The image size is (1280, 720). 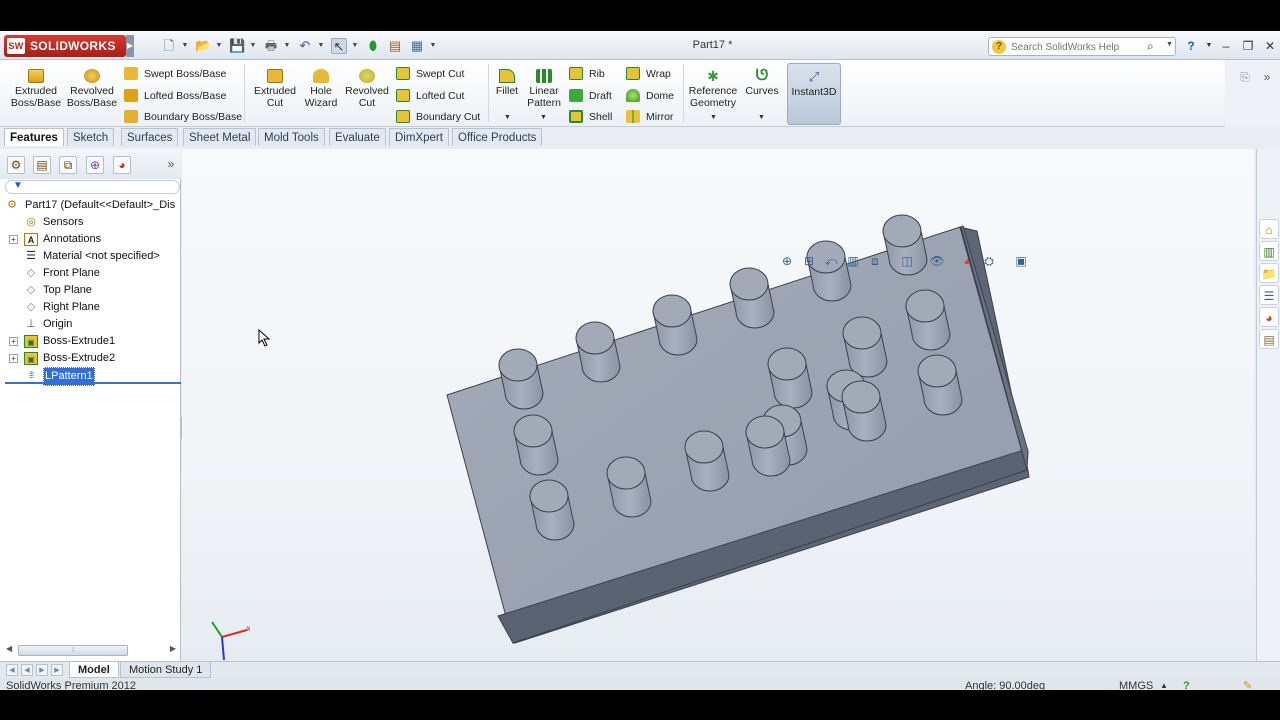 What do you see at coordinates (650, 96) in the screenshot?
I see `dome-button: Dome` at bounding box center [650, 96].